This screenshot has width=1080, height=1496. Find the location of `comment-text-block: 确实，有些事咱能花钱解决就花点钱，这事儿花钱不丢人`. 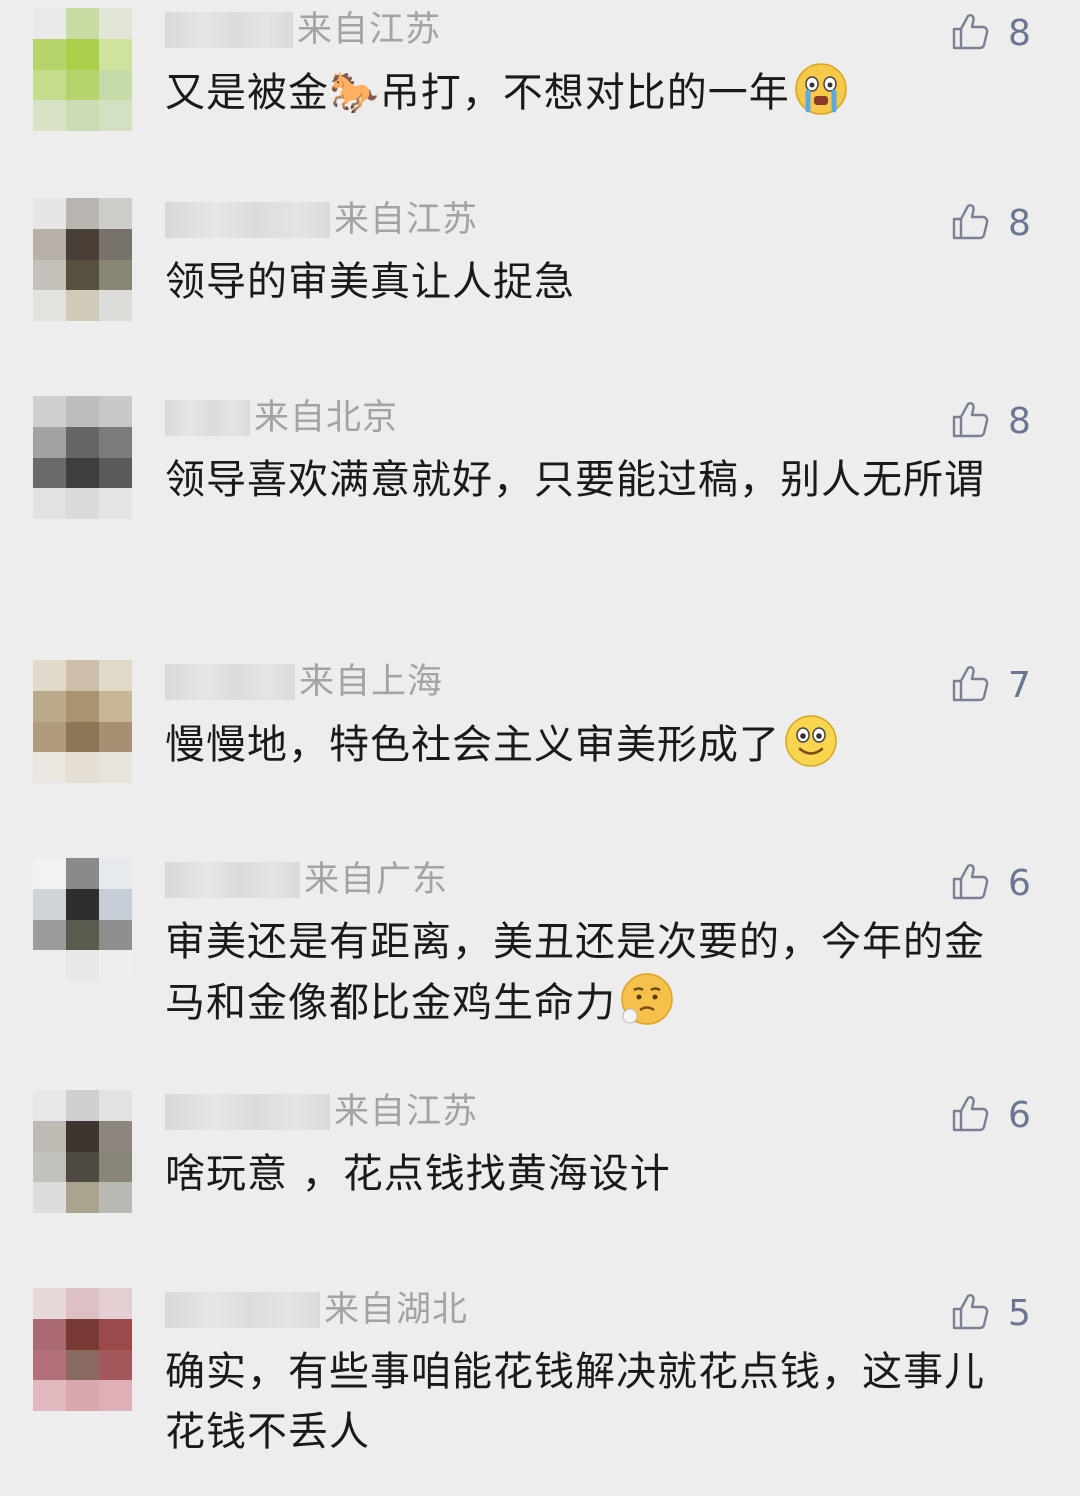

comment-text-block: 确实，有些事咱能花钱解决就花点钱，这事儿花钱不丢人 is located at coordinates (595, 1402).